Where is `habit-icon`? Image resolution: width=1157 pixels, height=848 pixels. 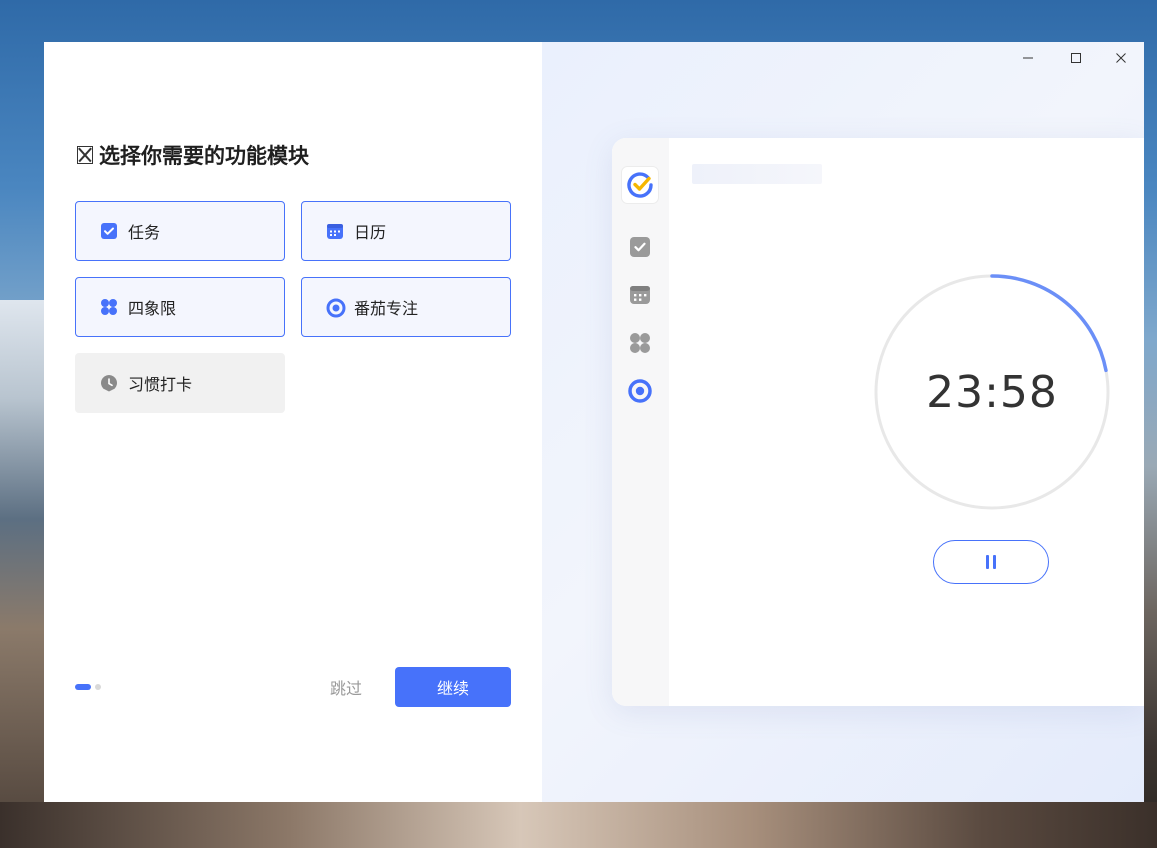
habit-icon is located at coordinates (109, 383).